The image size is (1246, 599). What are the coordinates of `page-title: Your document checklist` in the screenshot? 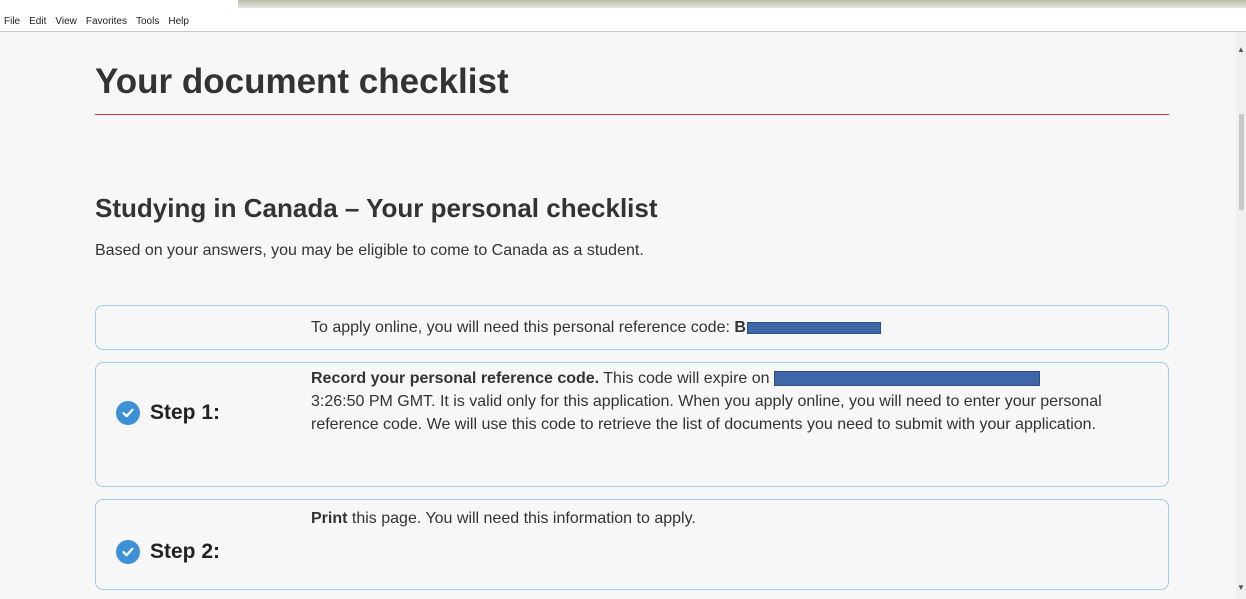 It's located at (302, 81).